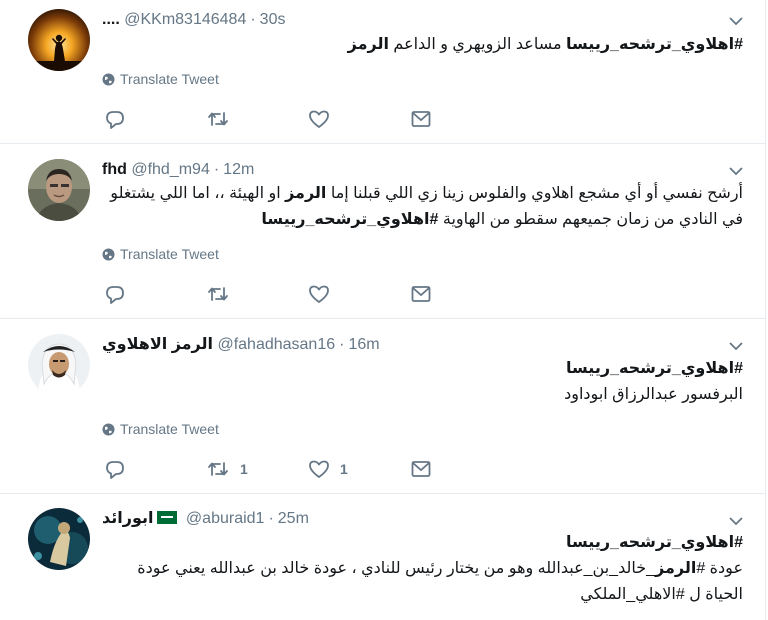 Image resolution: width=768 pixels, height=620 pixels. I want to click on tweet-header: الرمز الاهلاوي @fahadhasan16 · 16m, so click(241, 345).